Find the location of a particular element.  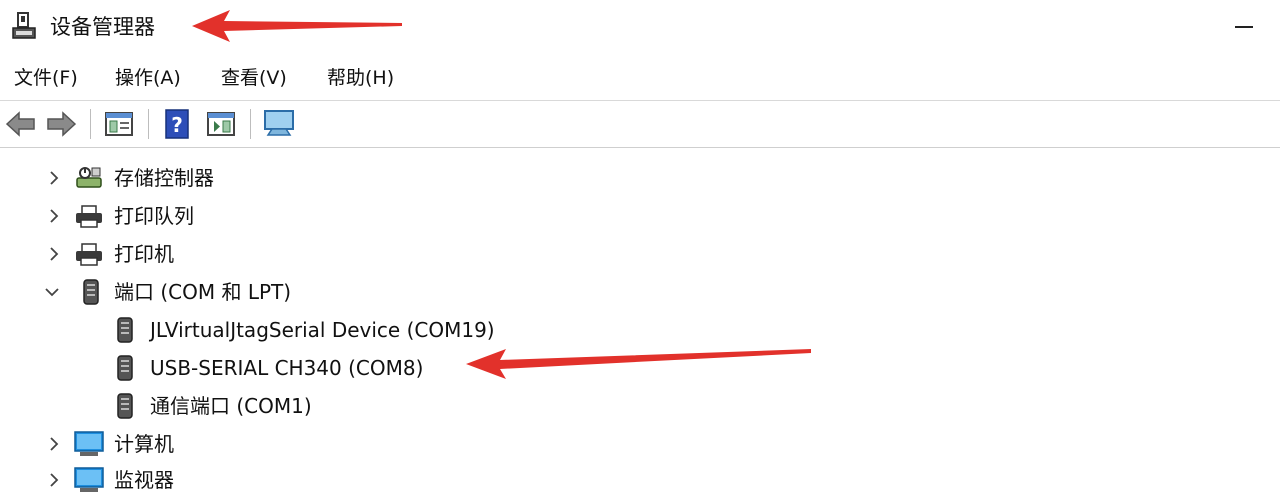

minimize-button is located at coordinates (1244, 27).